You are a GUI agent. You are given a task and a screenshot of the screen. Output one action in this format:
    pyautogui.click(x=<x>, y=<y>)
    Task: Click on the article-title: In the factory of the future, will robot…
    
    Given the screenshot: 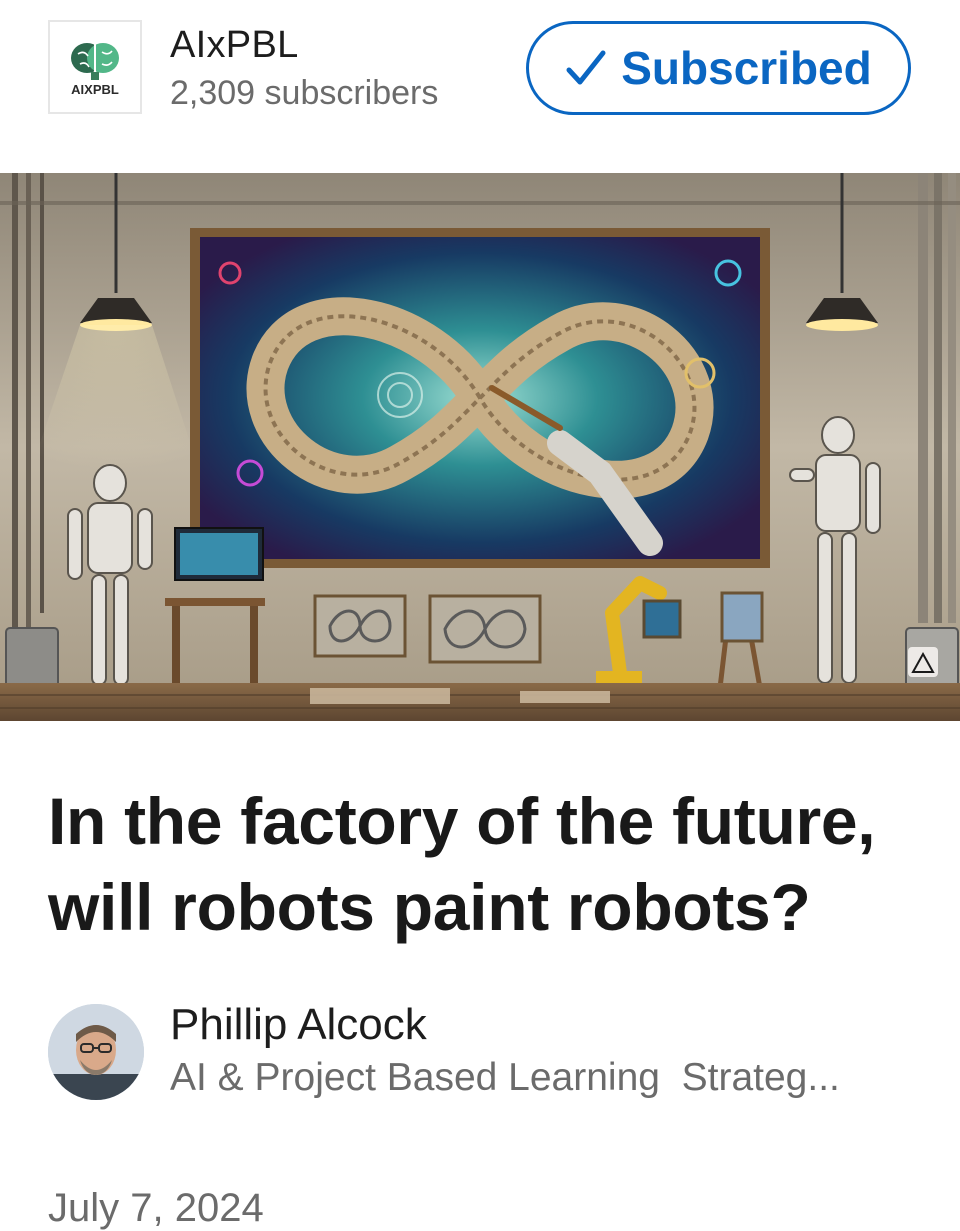 What is the action you would take?
    pyautogui.click(x=462, y=864)
    